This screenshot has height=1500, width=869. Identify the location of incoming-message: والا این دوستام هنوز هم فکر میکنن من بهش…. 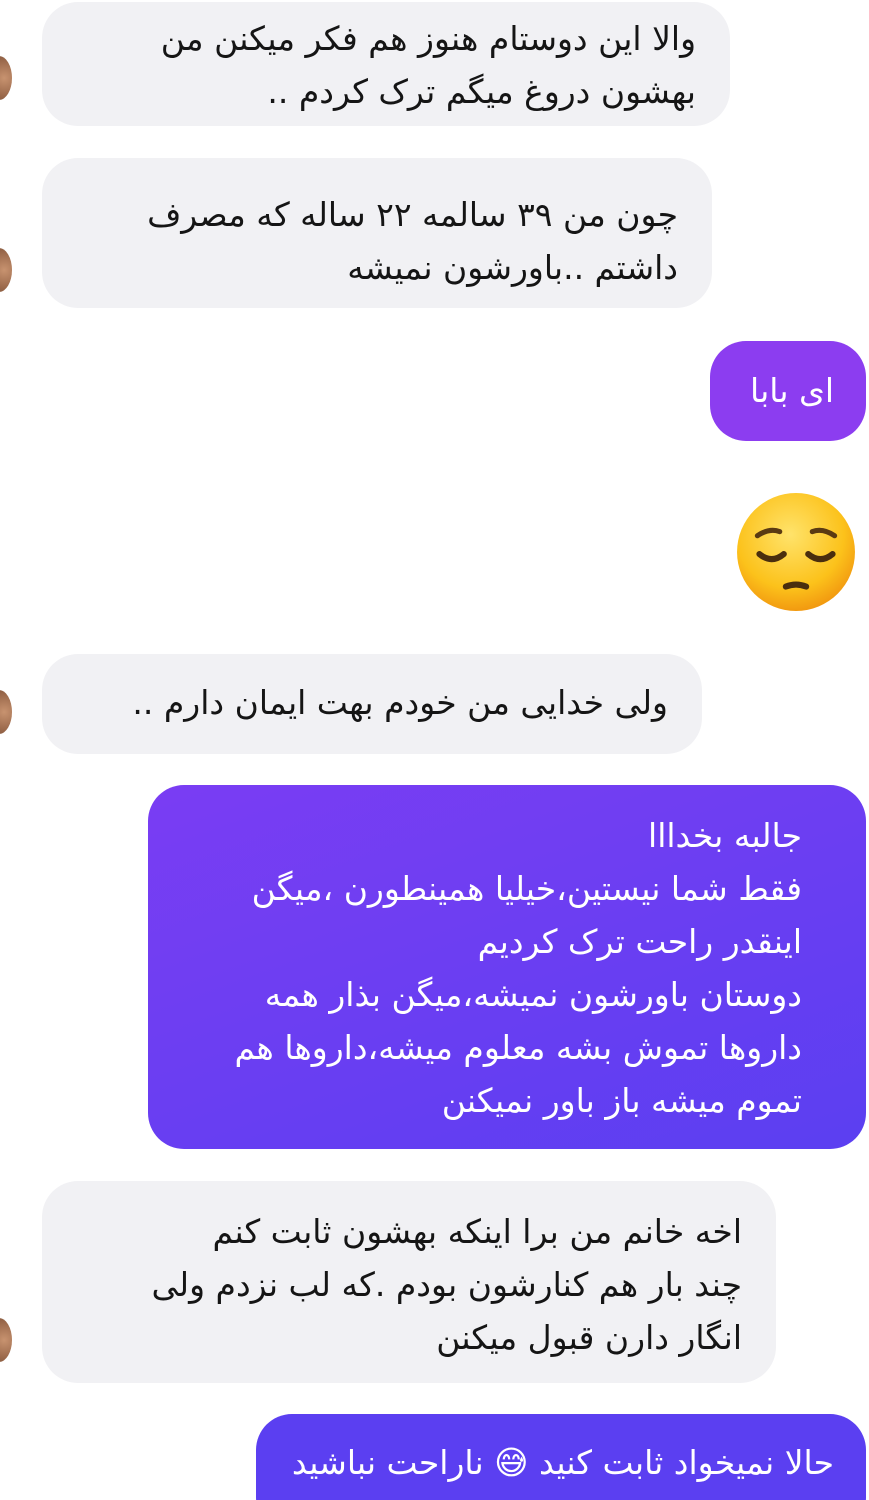
(386, 64).